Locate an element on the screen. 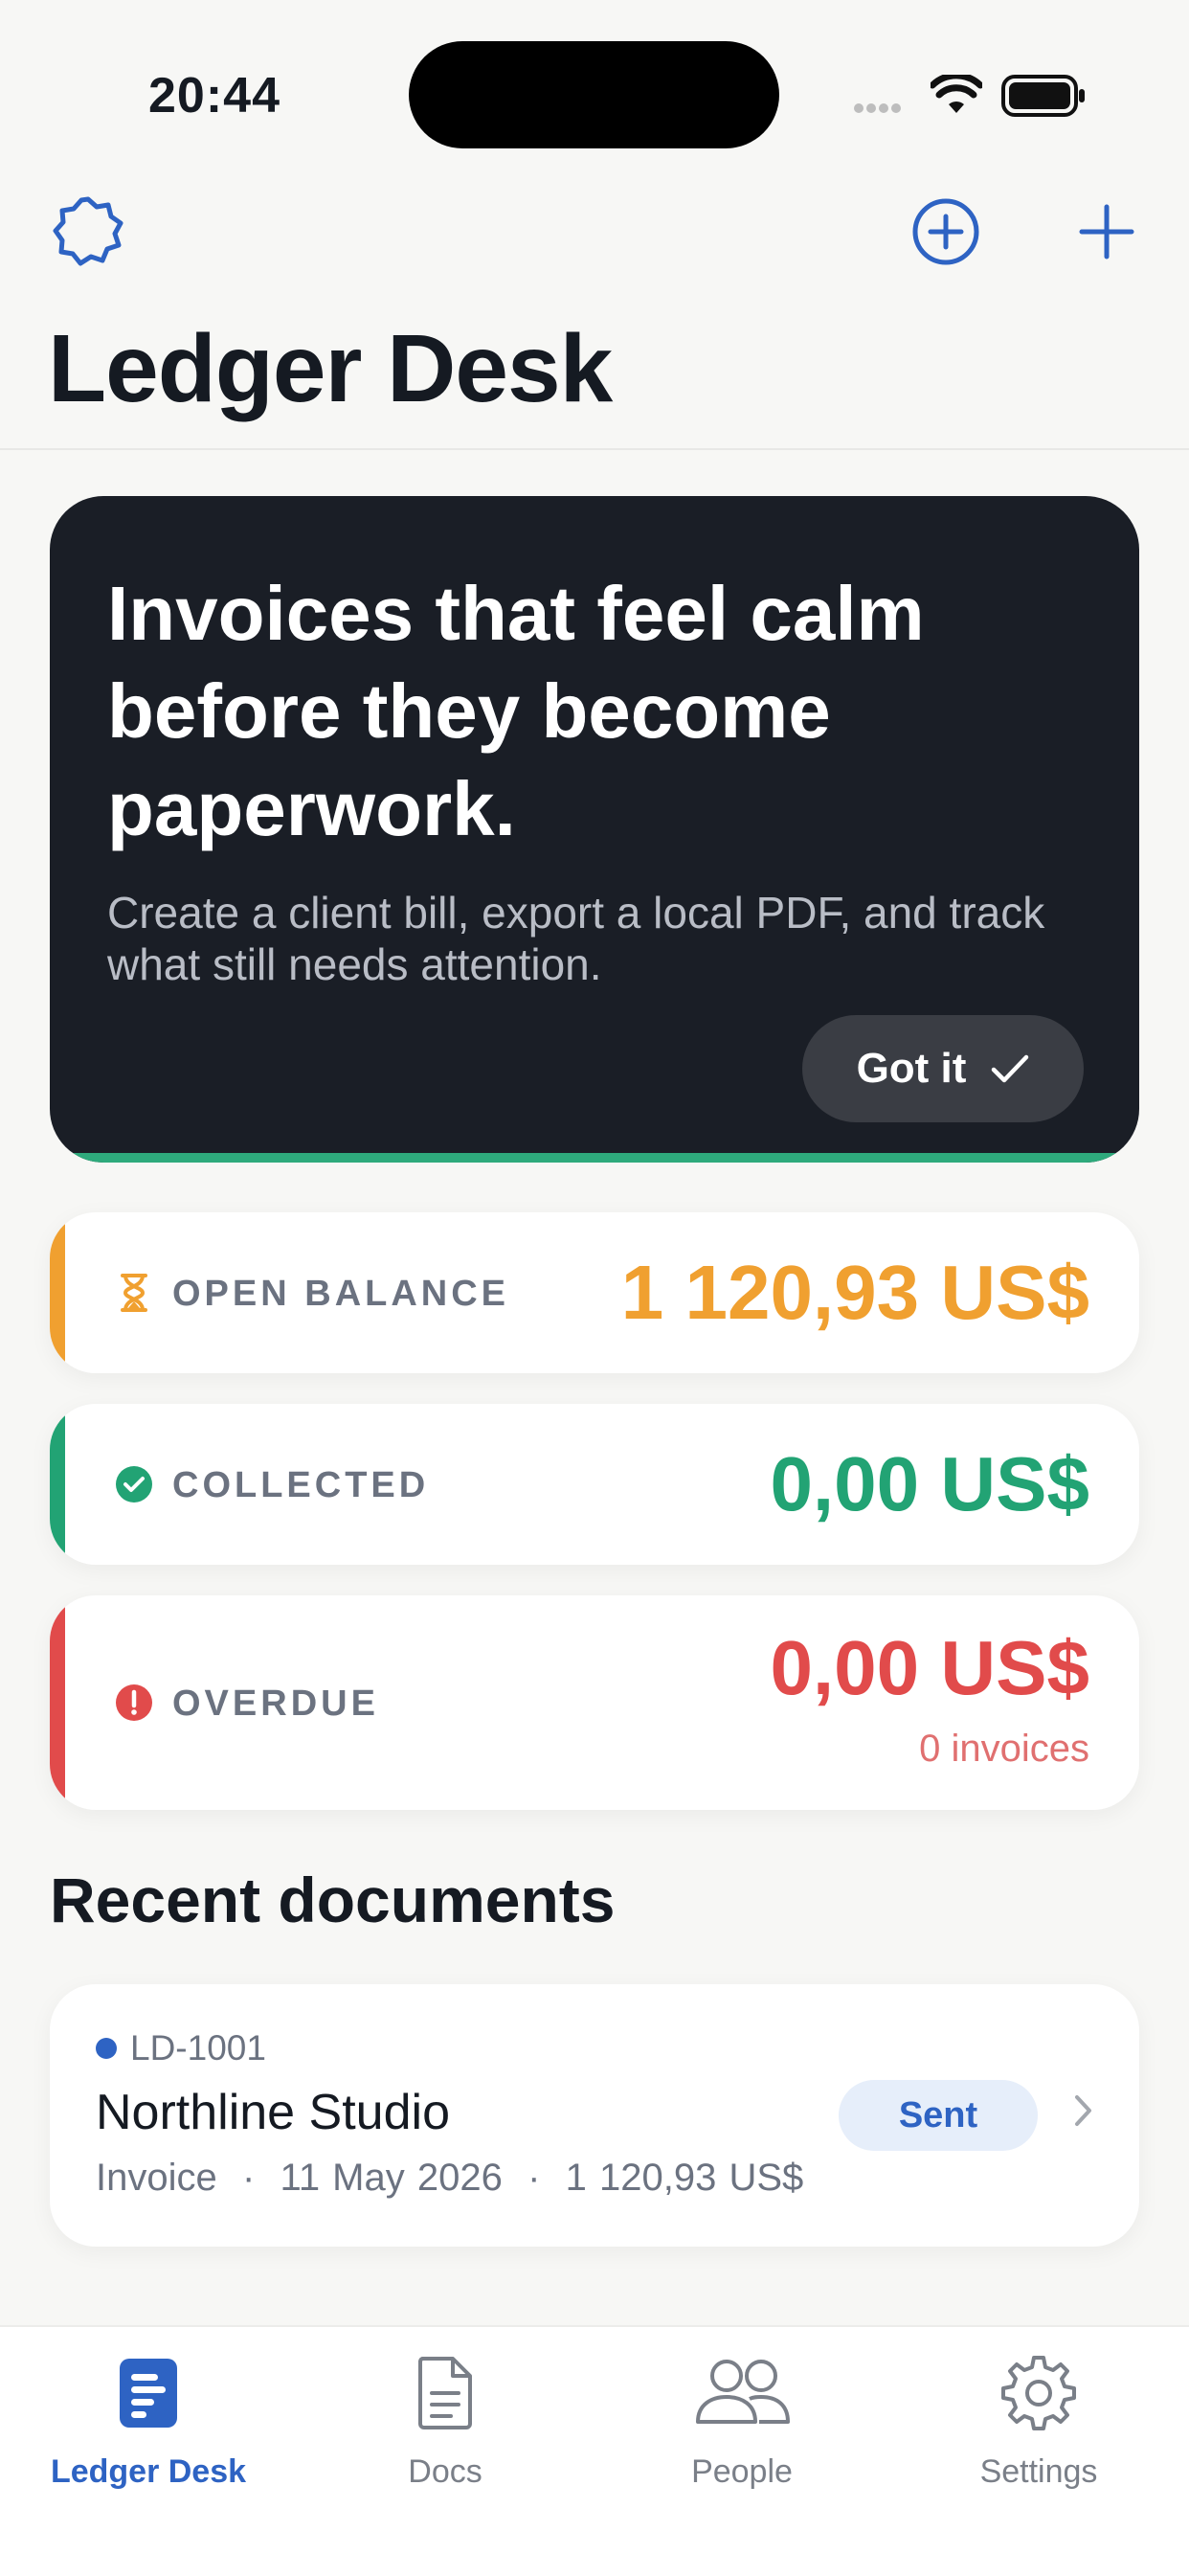  page-title: Ledger Desk is located at coordinates (330, 368).